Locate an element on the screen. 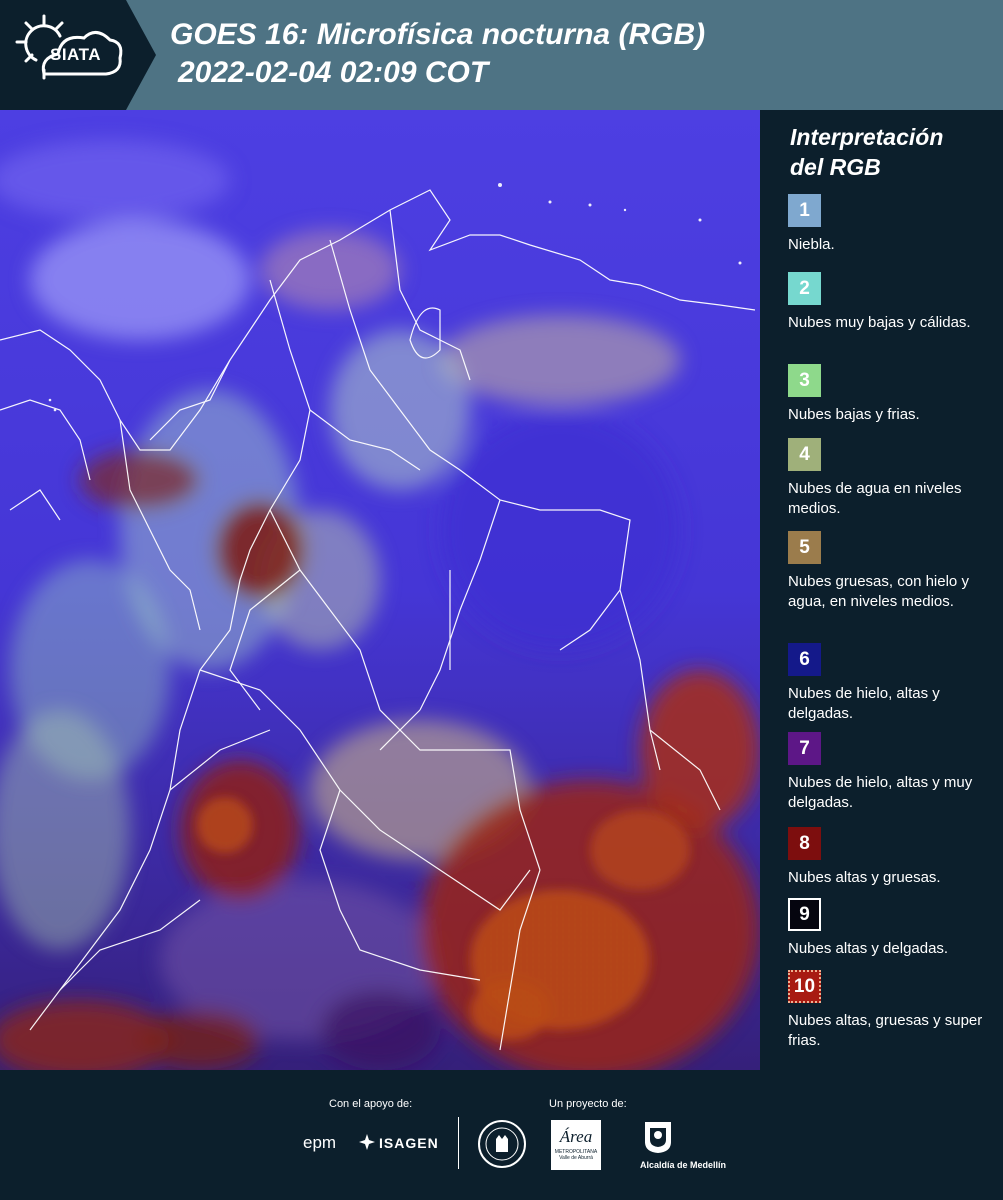  legend-label: Nubes de agua en niveles medios. is located at coordinates (875, 498).